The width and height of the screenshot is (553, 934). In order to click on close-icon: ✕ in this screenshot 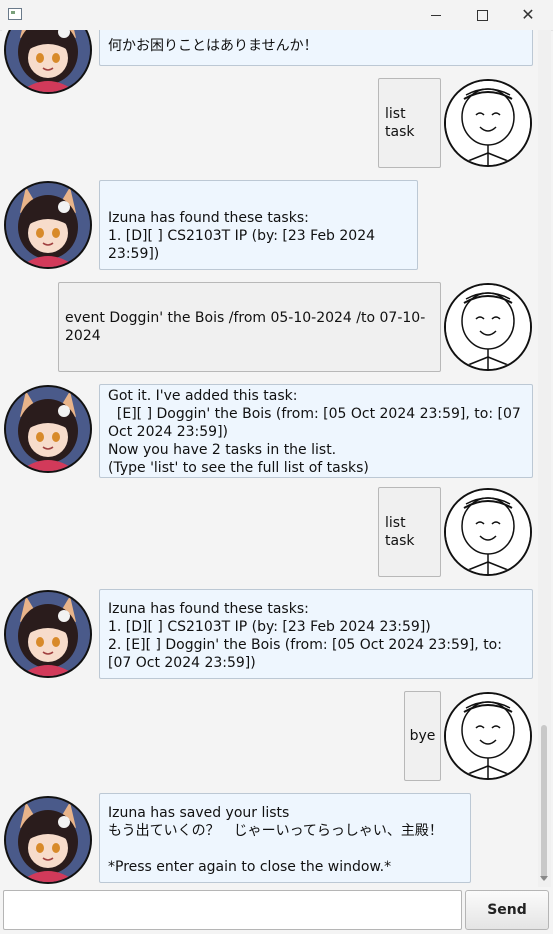, I will do `click(528, 14)`.